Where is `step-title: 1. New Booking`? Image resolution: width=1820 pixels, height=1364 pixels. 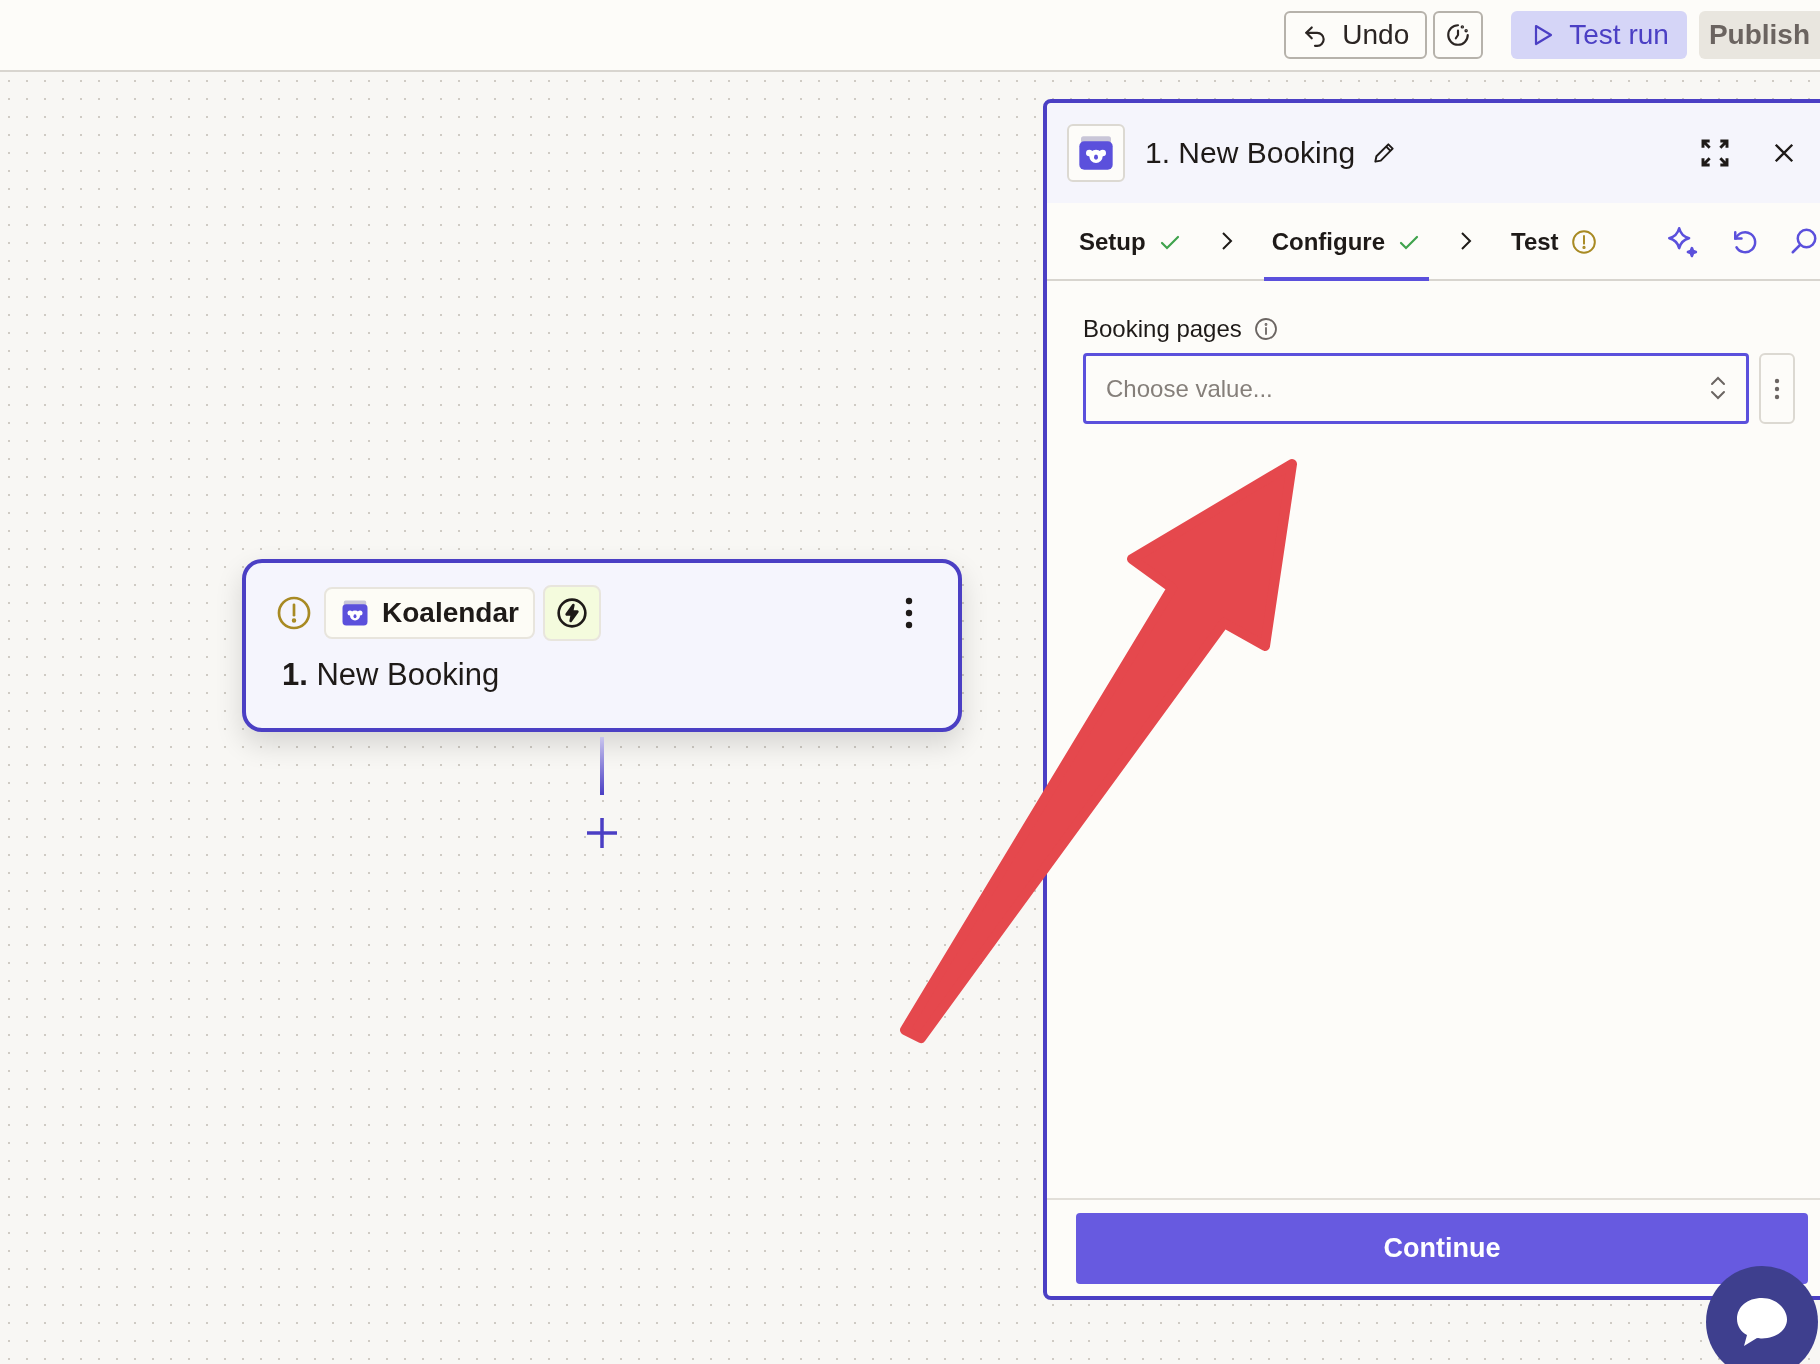
step-title: 1. New Booking is located at coordinates (391, 675).